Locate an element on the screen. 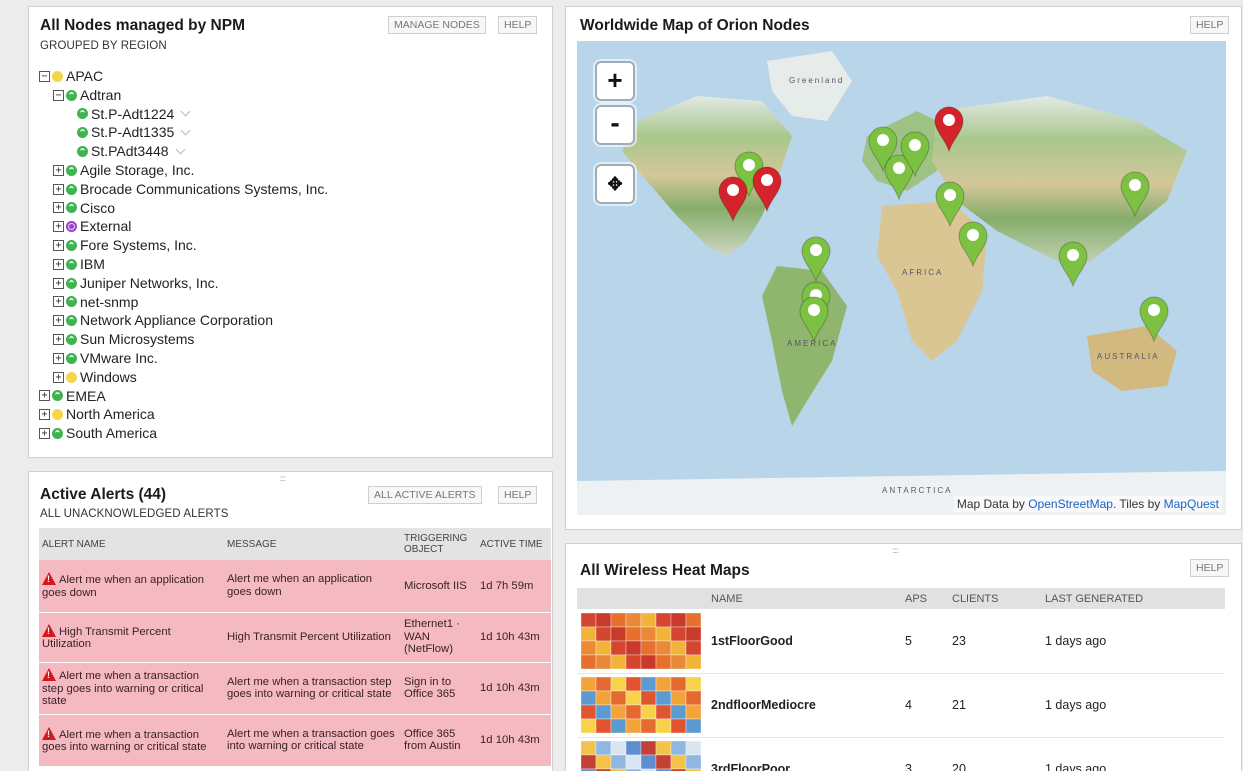  heatmap-name: 2ndfloorMediocre is located at coordinates (802, 705).